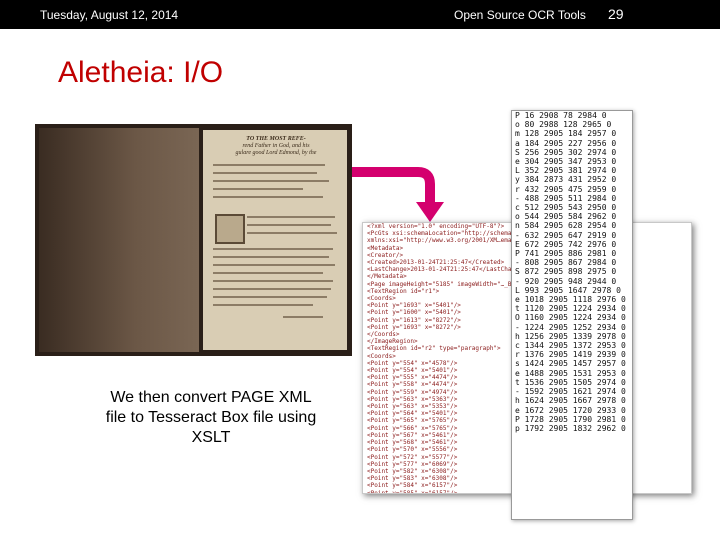  Describe the element at coordinates (211, 437) in the screenshot. I see `caption-line: XSLT` at that location.